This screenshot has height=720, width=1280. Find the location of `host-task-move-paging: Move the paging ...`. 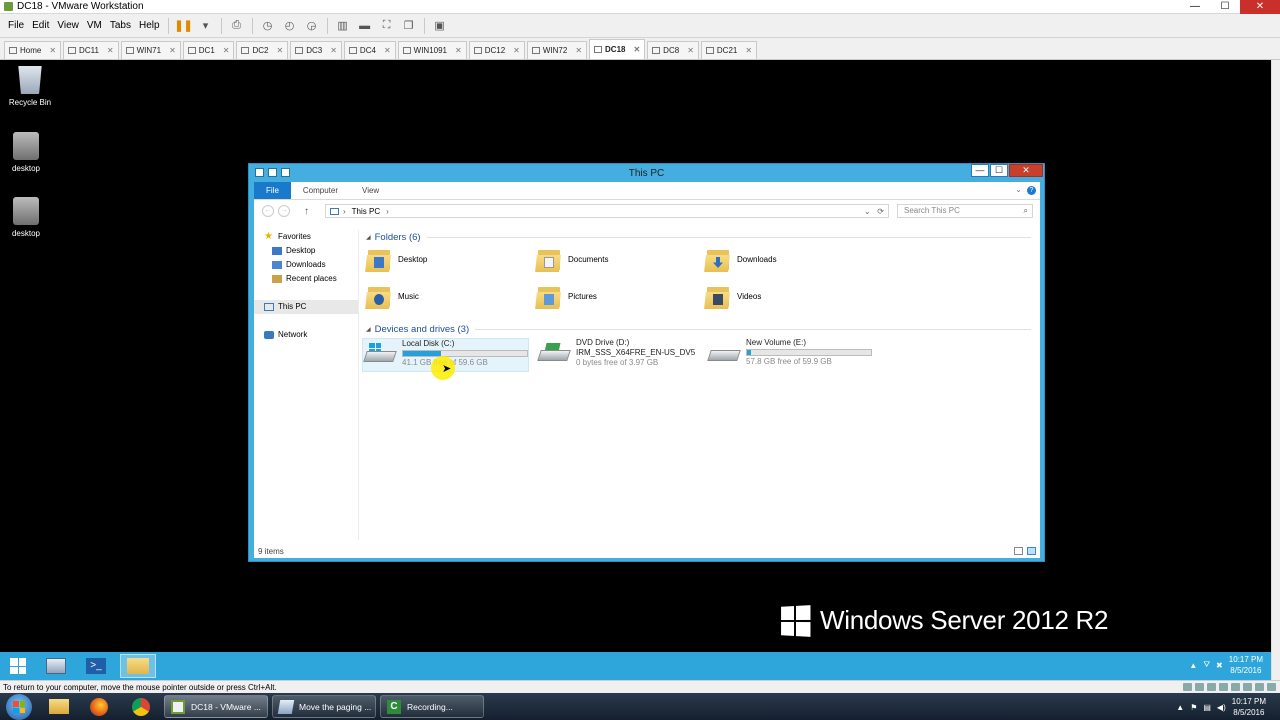

host-task-move-paging: Move the paging ... is located at coordinates (324, 706).